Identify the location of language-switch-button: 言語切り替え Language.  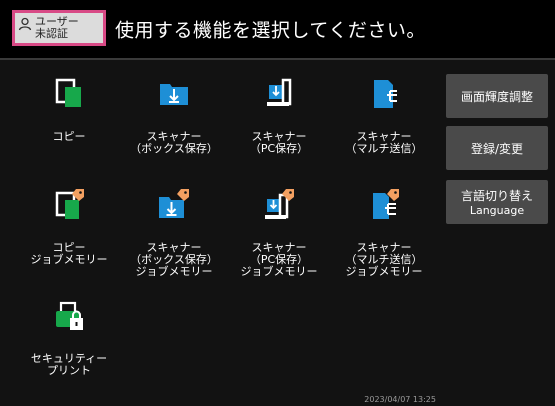
(497, 202).